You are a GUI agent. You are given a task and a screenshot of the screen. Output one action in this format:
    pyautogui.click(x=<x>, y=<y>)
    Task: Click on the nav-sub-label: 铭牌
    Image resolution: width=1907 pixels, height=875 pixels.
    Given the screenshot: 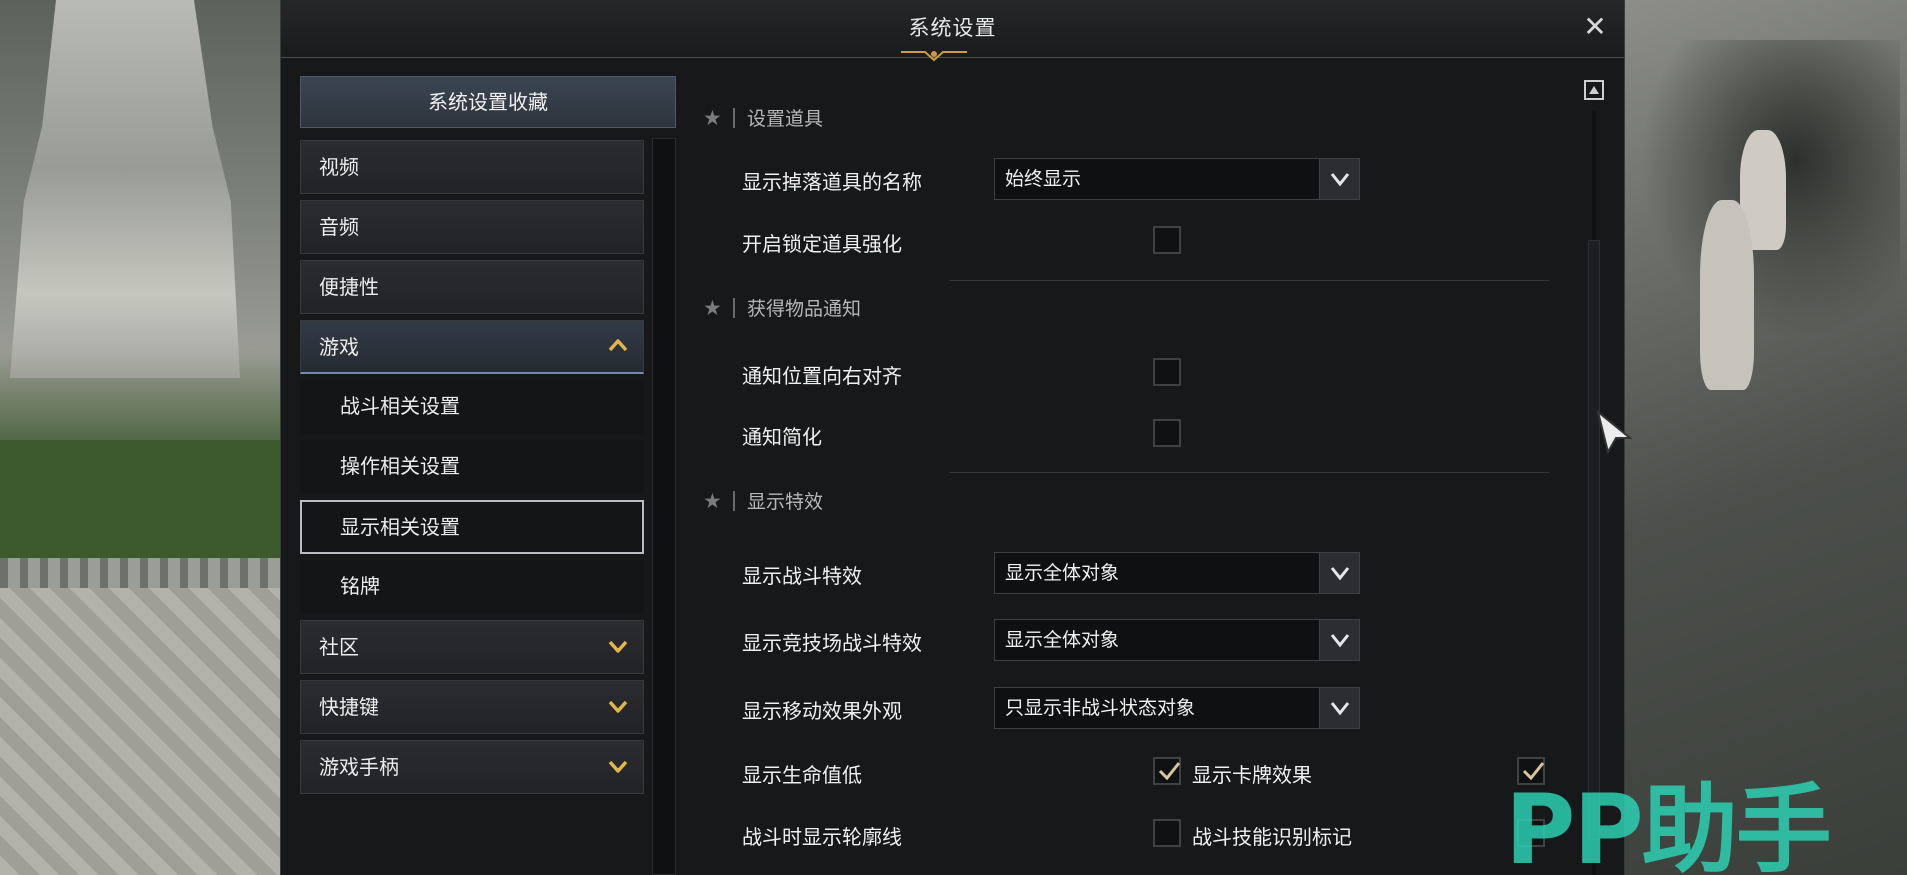 What is the action you would take?
    pyautogui.click(x=360, y=586)
    